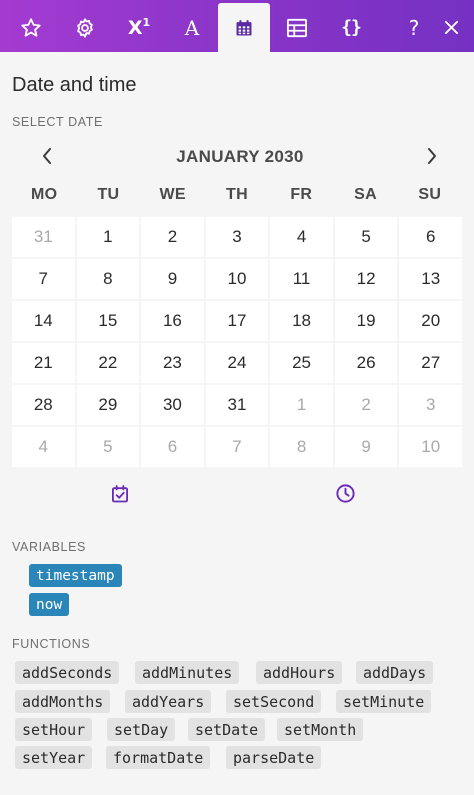 This screenshot has height=795, width=474. I want to click on weekday-label: MO, so click(44, 194).